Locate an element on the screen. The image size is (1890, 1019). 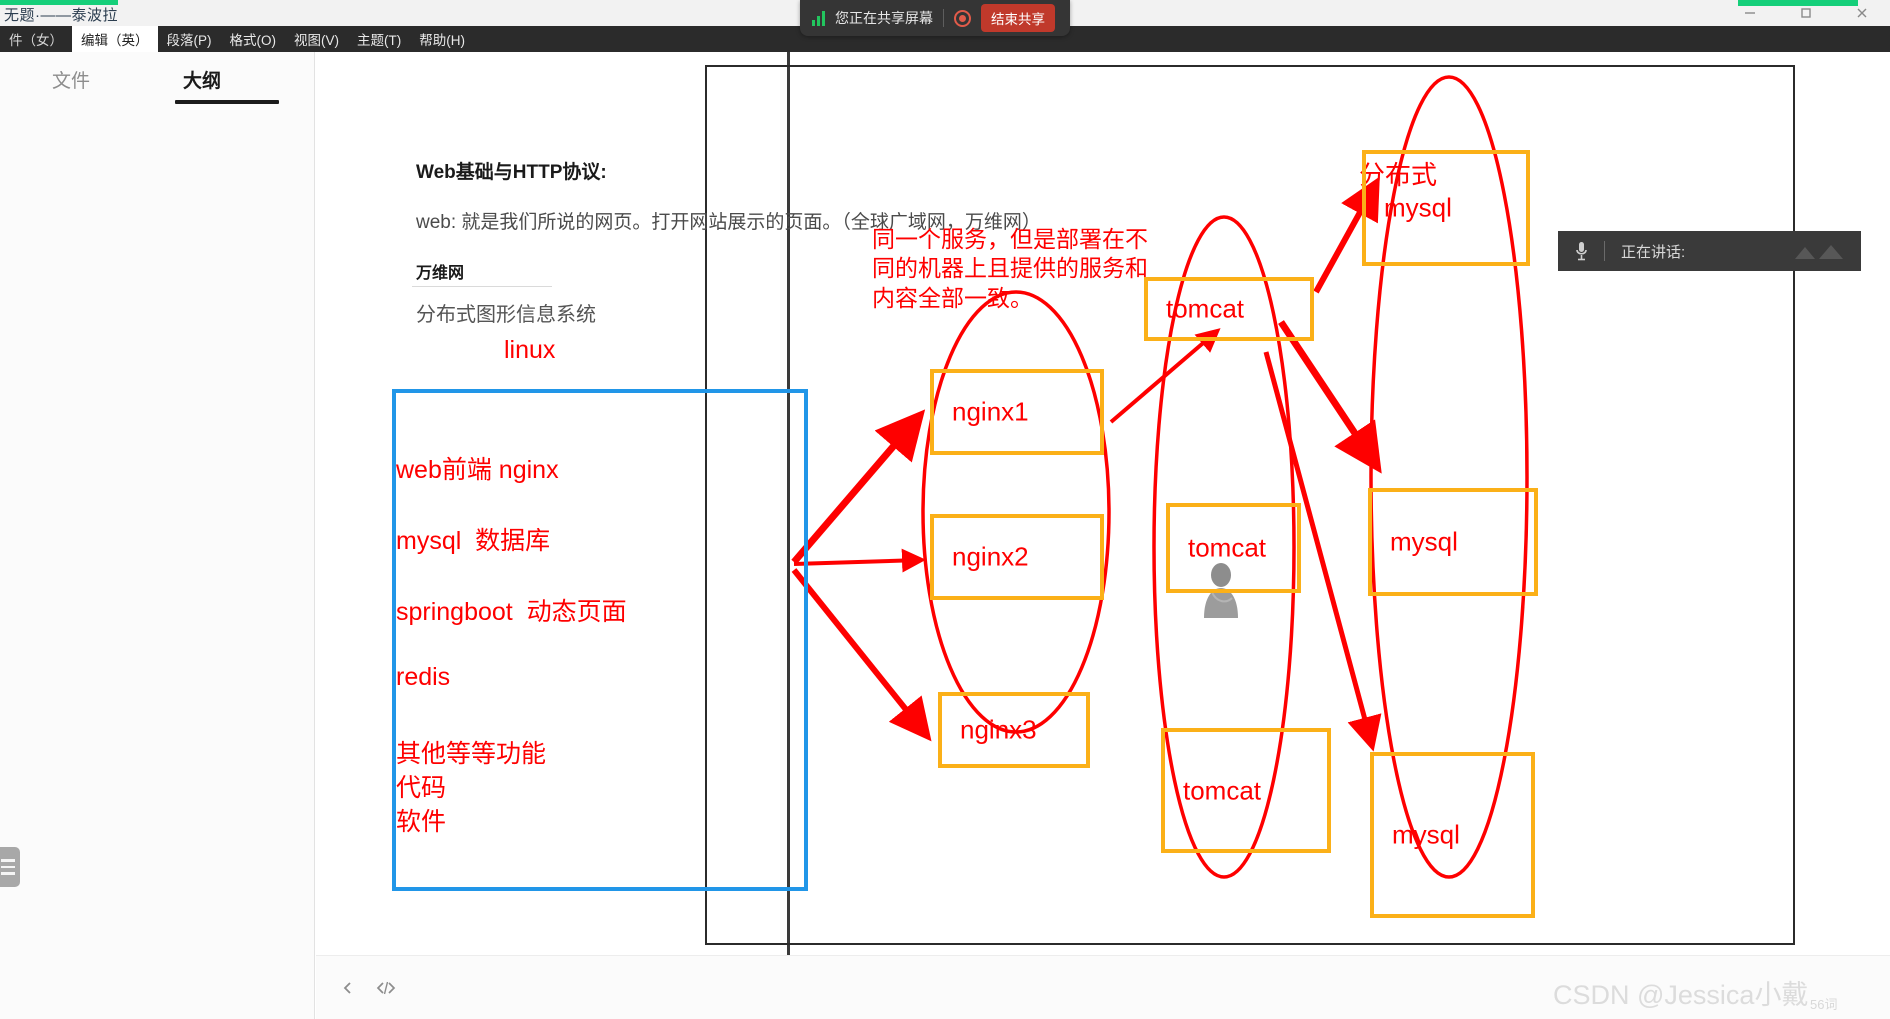
stack-item-others: 其他等等功能 is located at coordinates (471, 754).